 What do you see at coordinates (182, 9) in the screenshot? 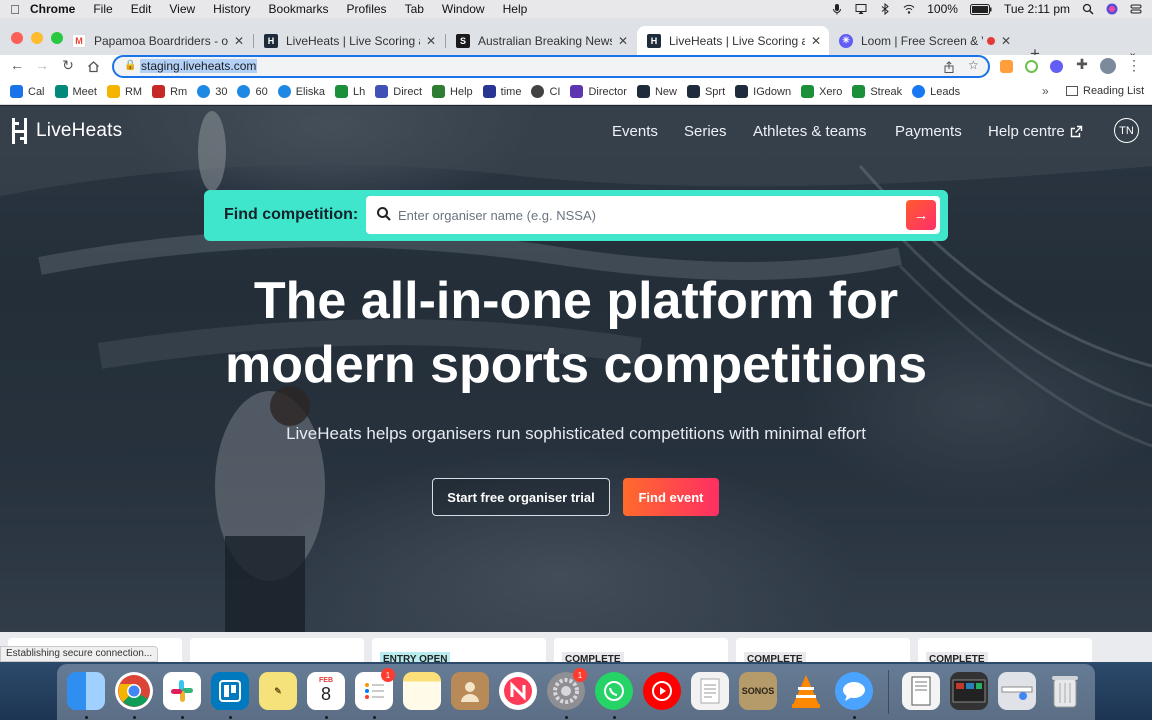
I see `menu-view: View` at bounding box center [182, 9].